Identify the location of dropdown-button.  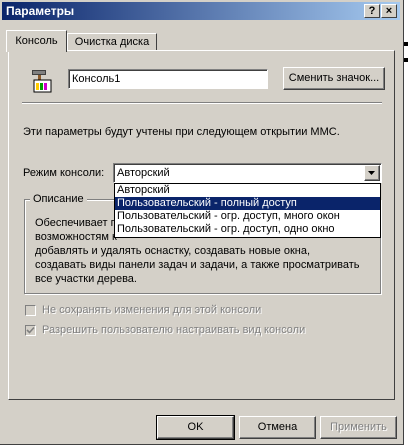
(372, 173).